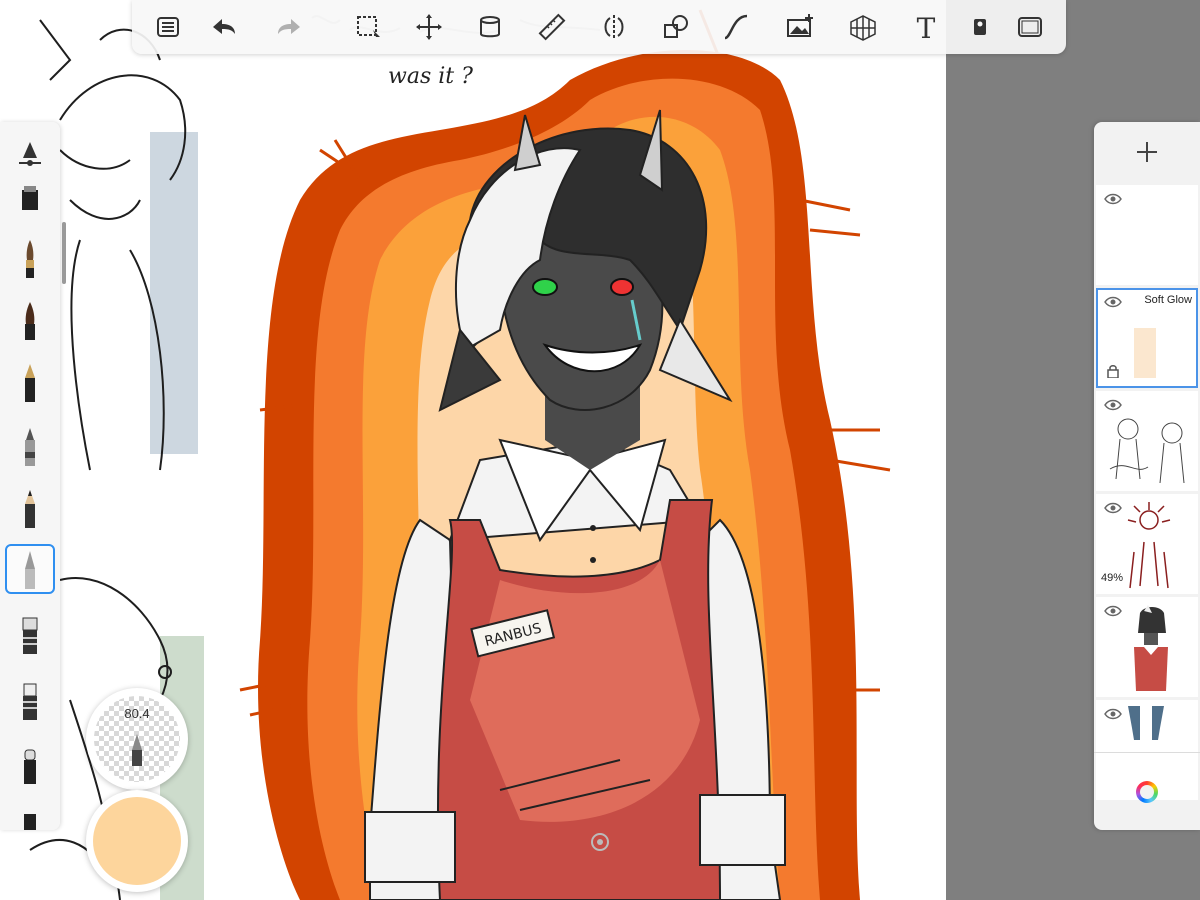 The image size is (1200, 900). What do you see at coordinates (30, 154) in the screenshot?
I see `brush-settings-icon` at bounding box center [30, 154].